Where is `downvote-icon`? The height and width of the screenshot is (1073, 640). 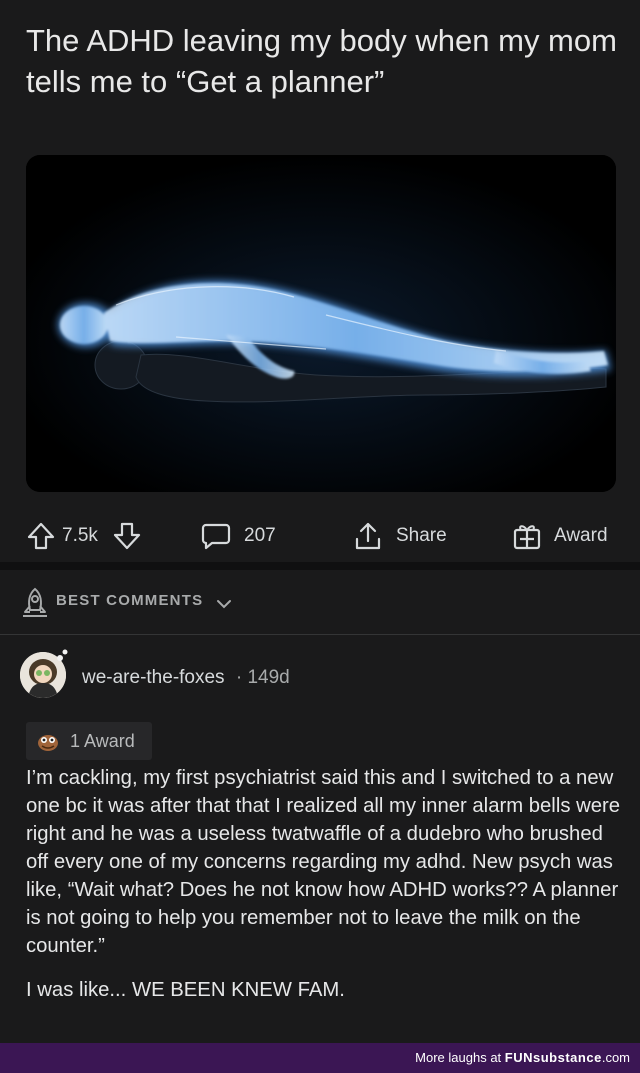 downvote-icon is located at coordinates (127, 536).